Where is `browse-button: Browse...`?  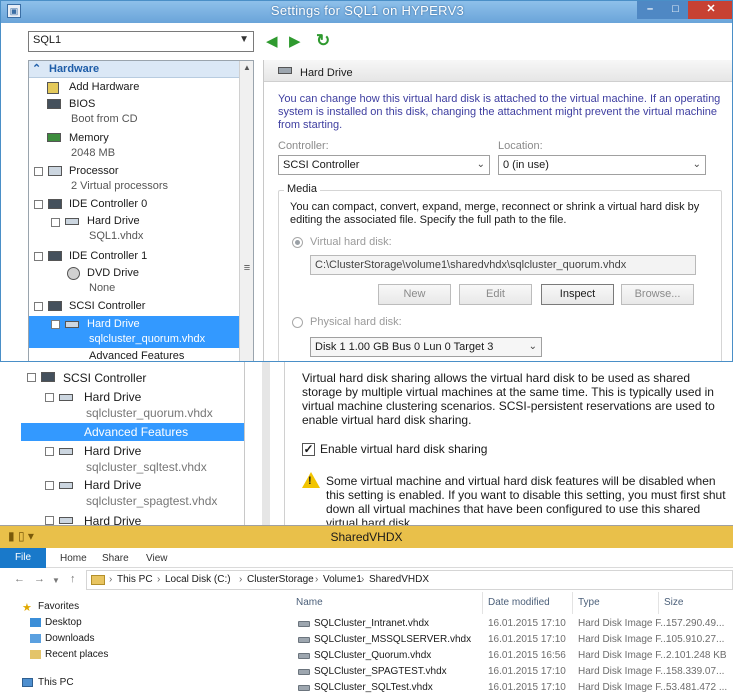
browse-button: Browse... is located at coordinates (657, 294).